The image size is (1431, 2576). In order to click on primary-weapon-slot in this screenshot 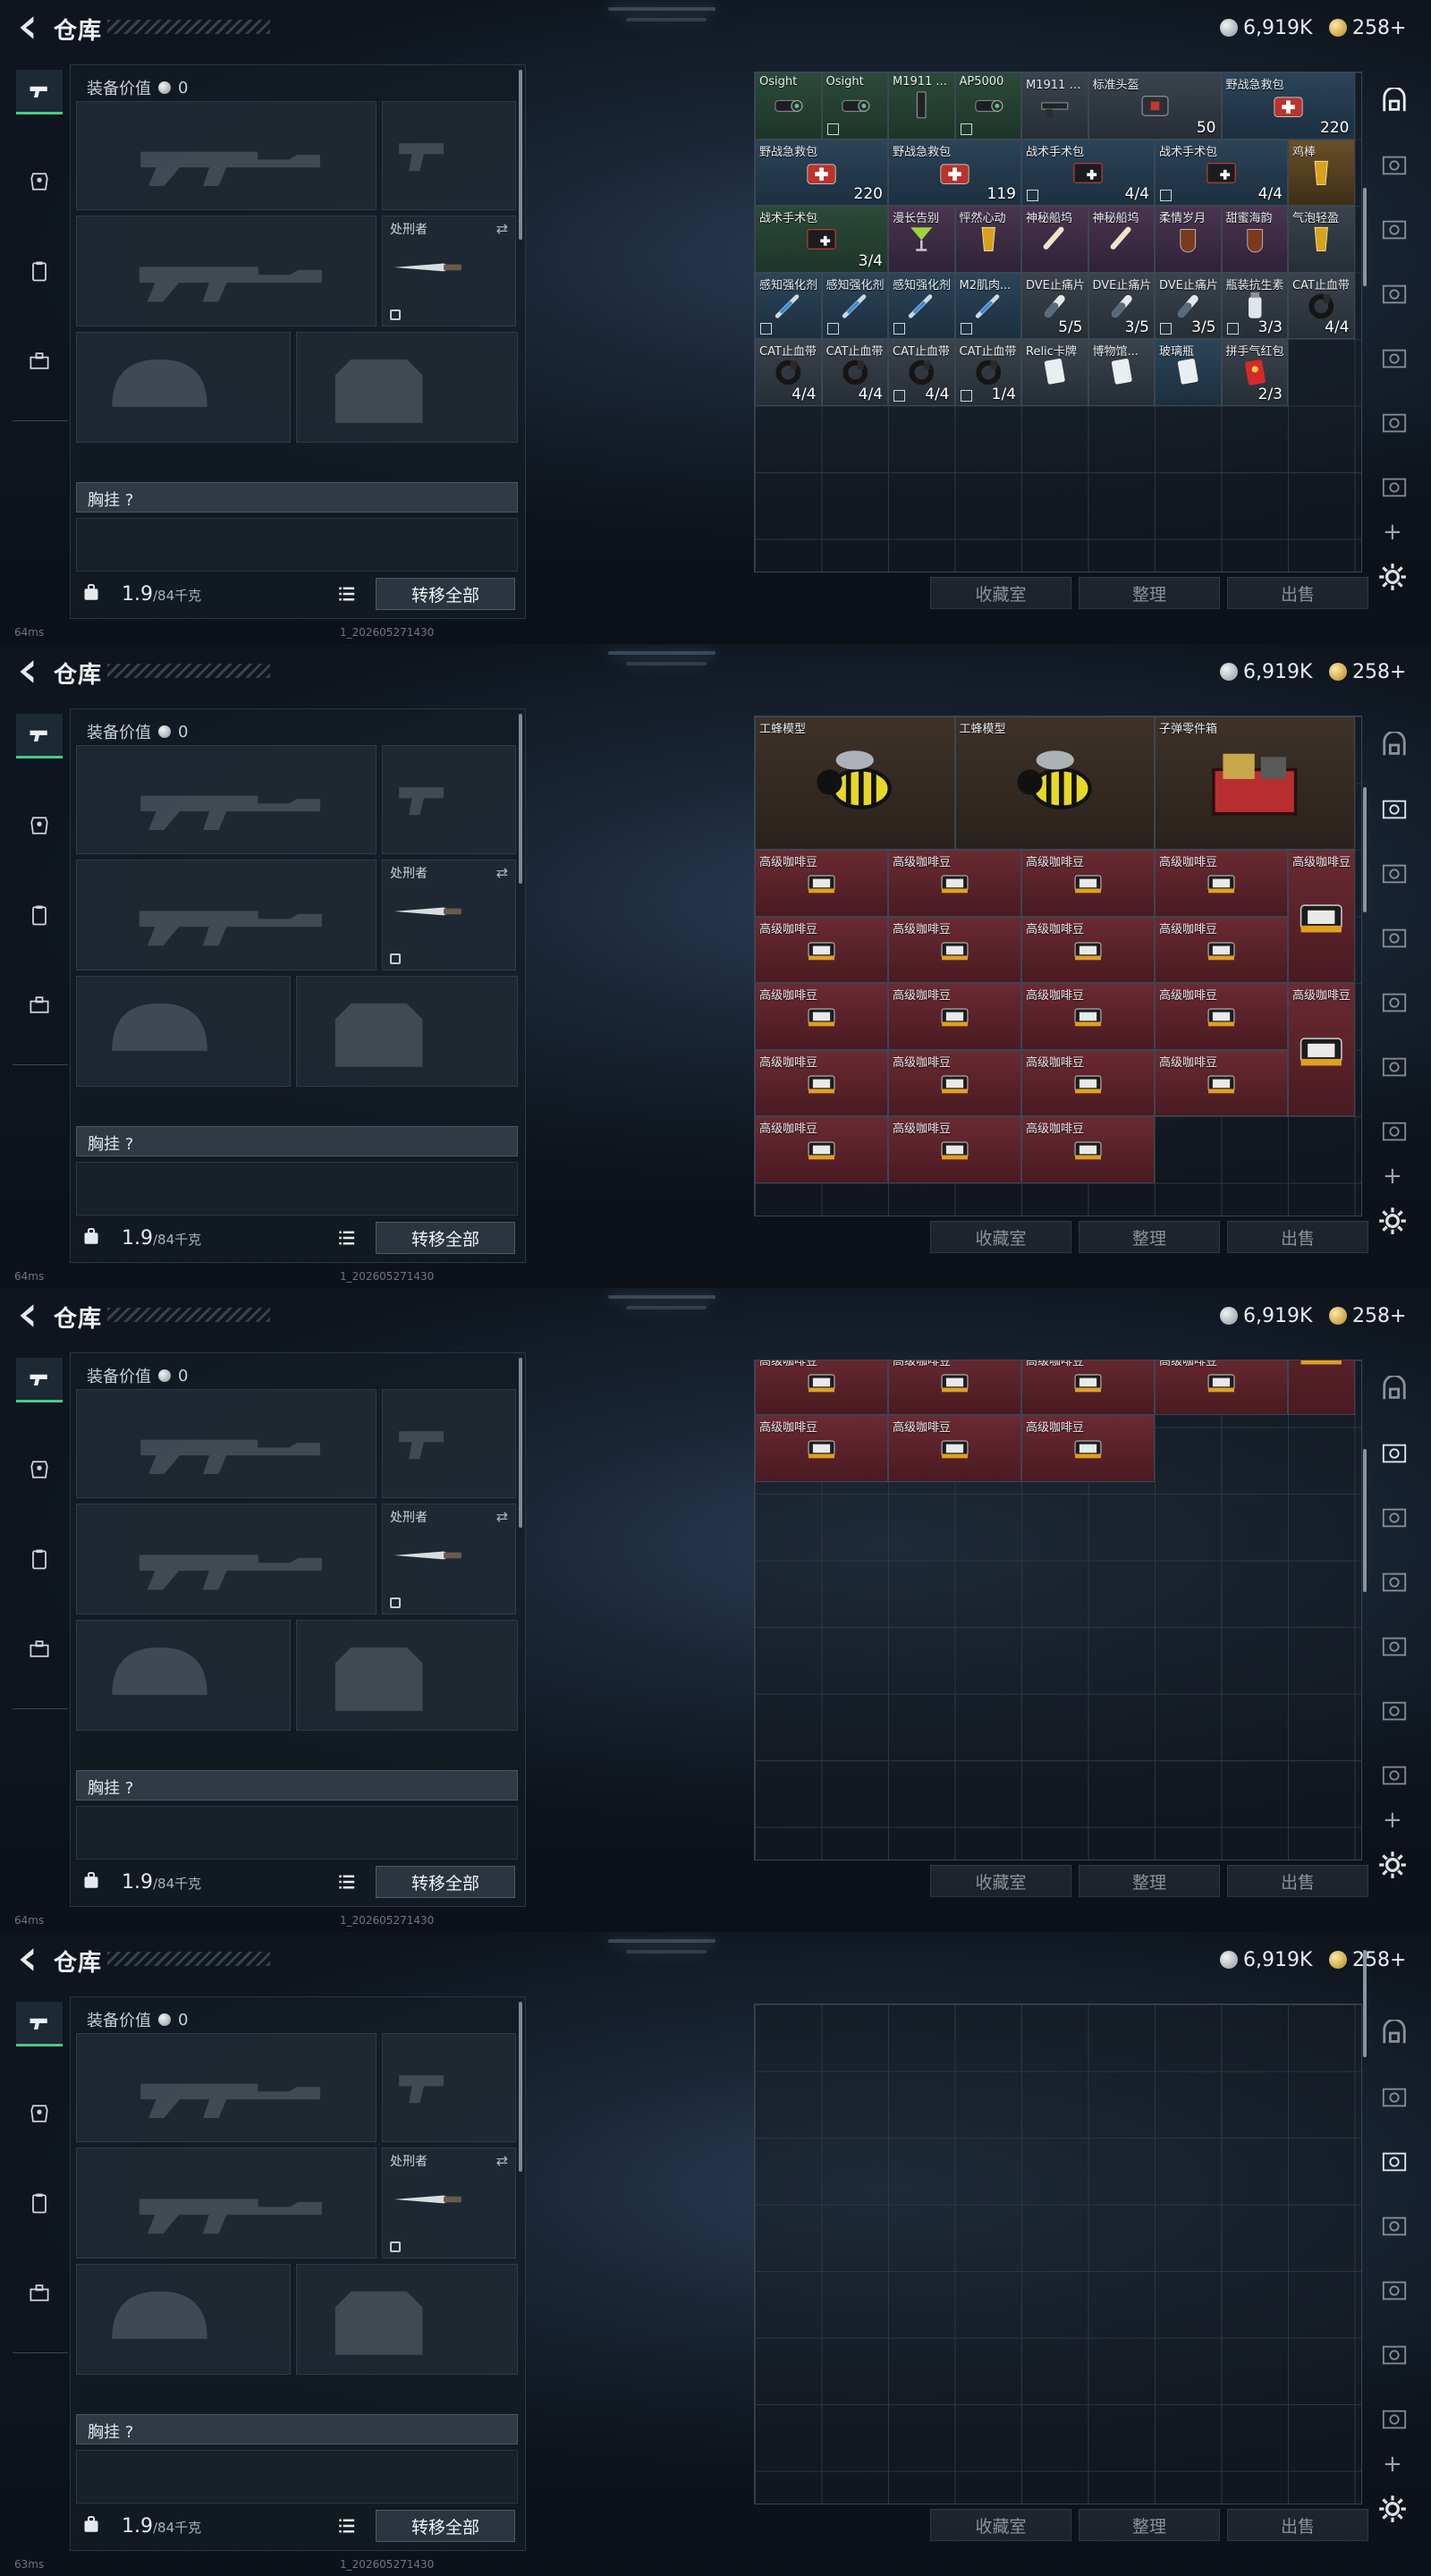, I will do `click(227, 1443)`.